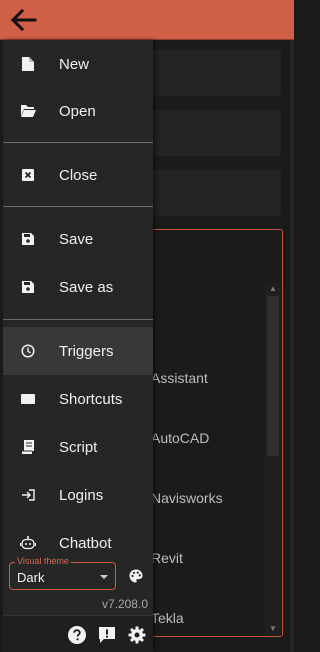 The image size is (320, 652). What do you see at coordinates (28, 287) in the screenshot?
I see `save-as-icon` at bounding box center [28, 287].